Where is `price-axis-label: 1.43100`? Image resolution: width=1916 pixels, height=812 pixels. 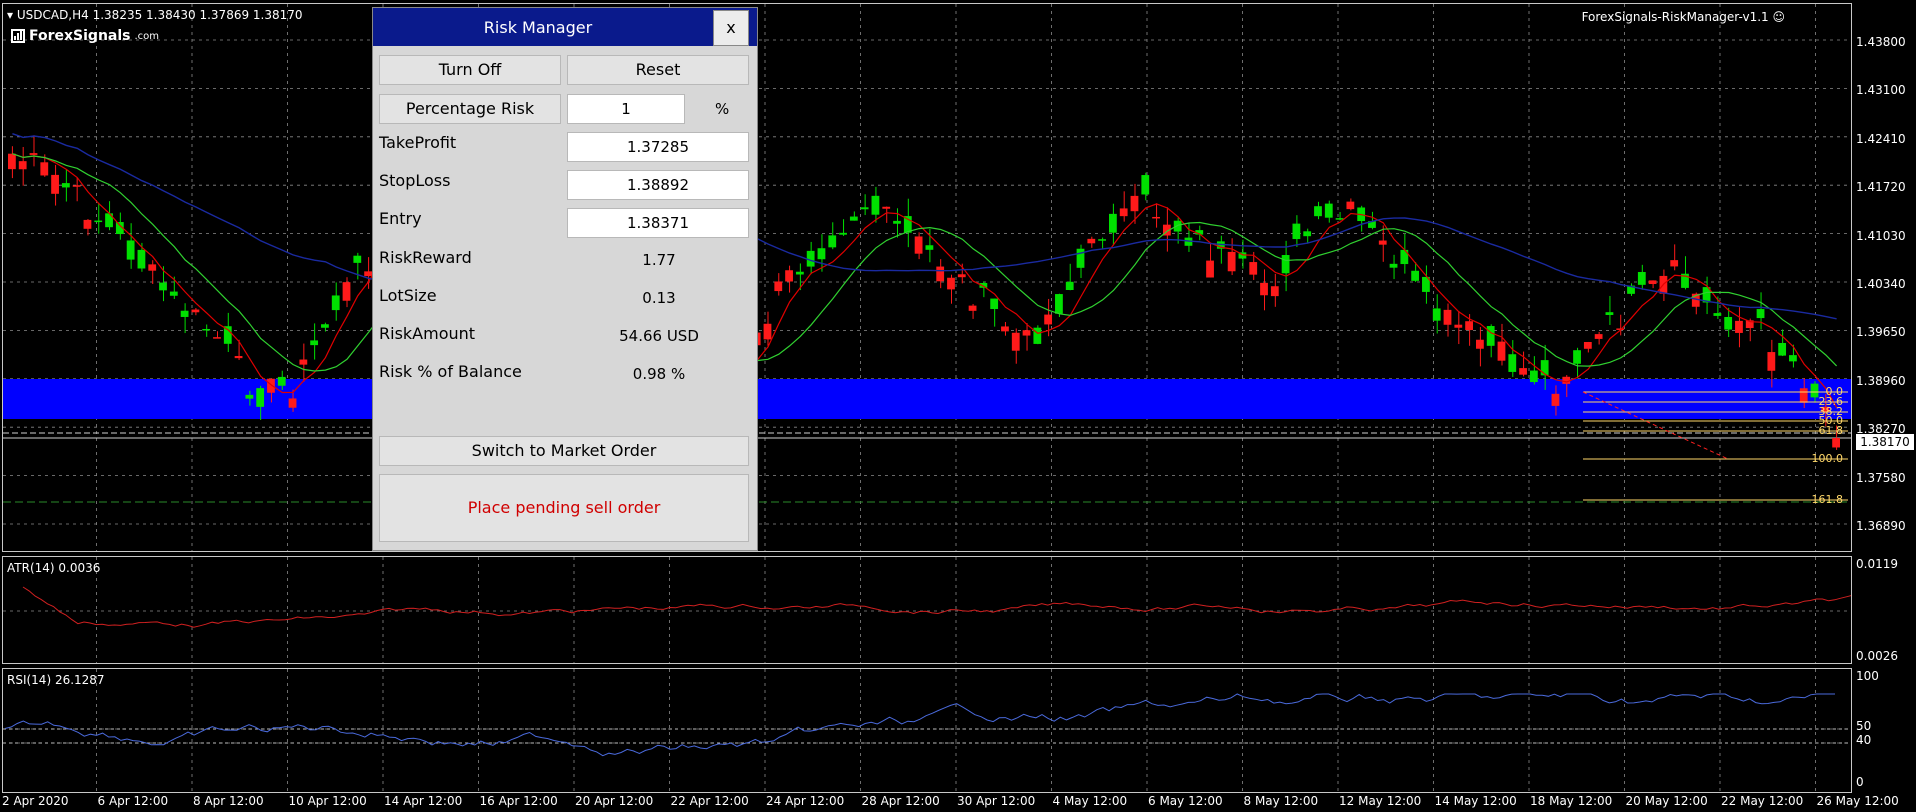 price-axis-label: 1.43100 is located at coordinates (1881, 90).